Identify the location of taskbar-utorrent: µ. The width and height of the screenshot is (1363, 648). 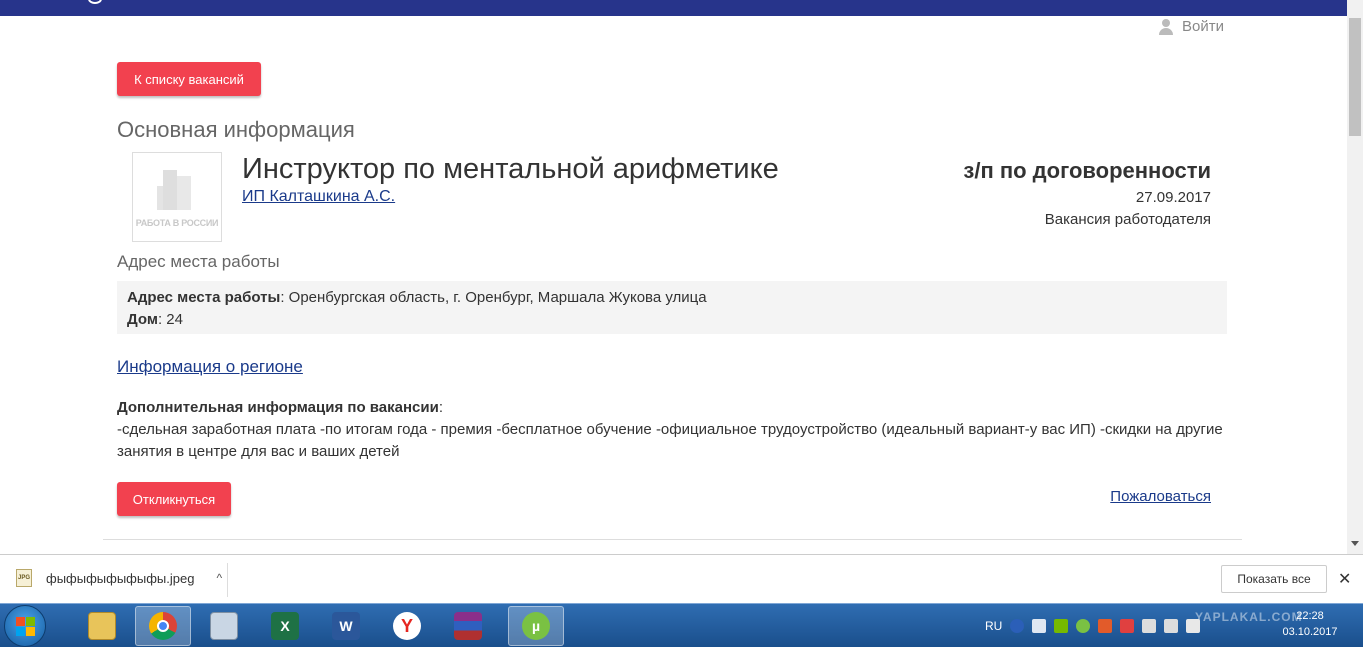
(536, 626).